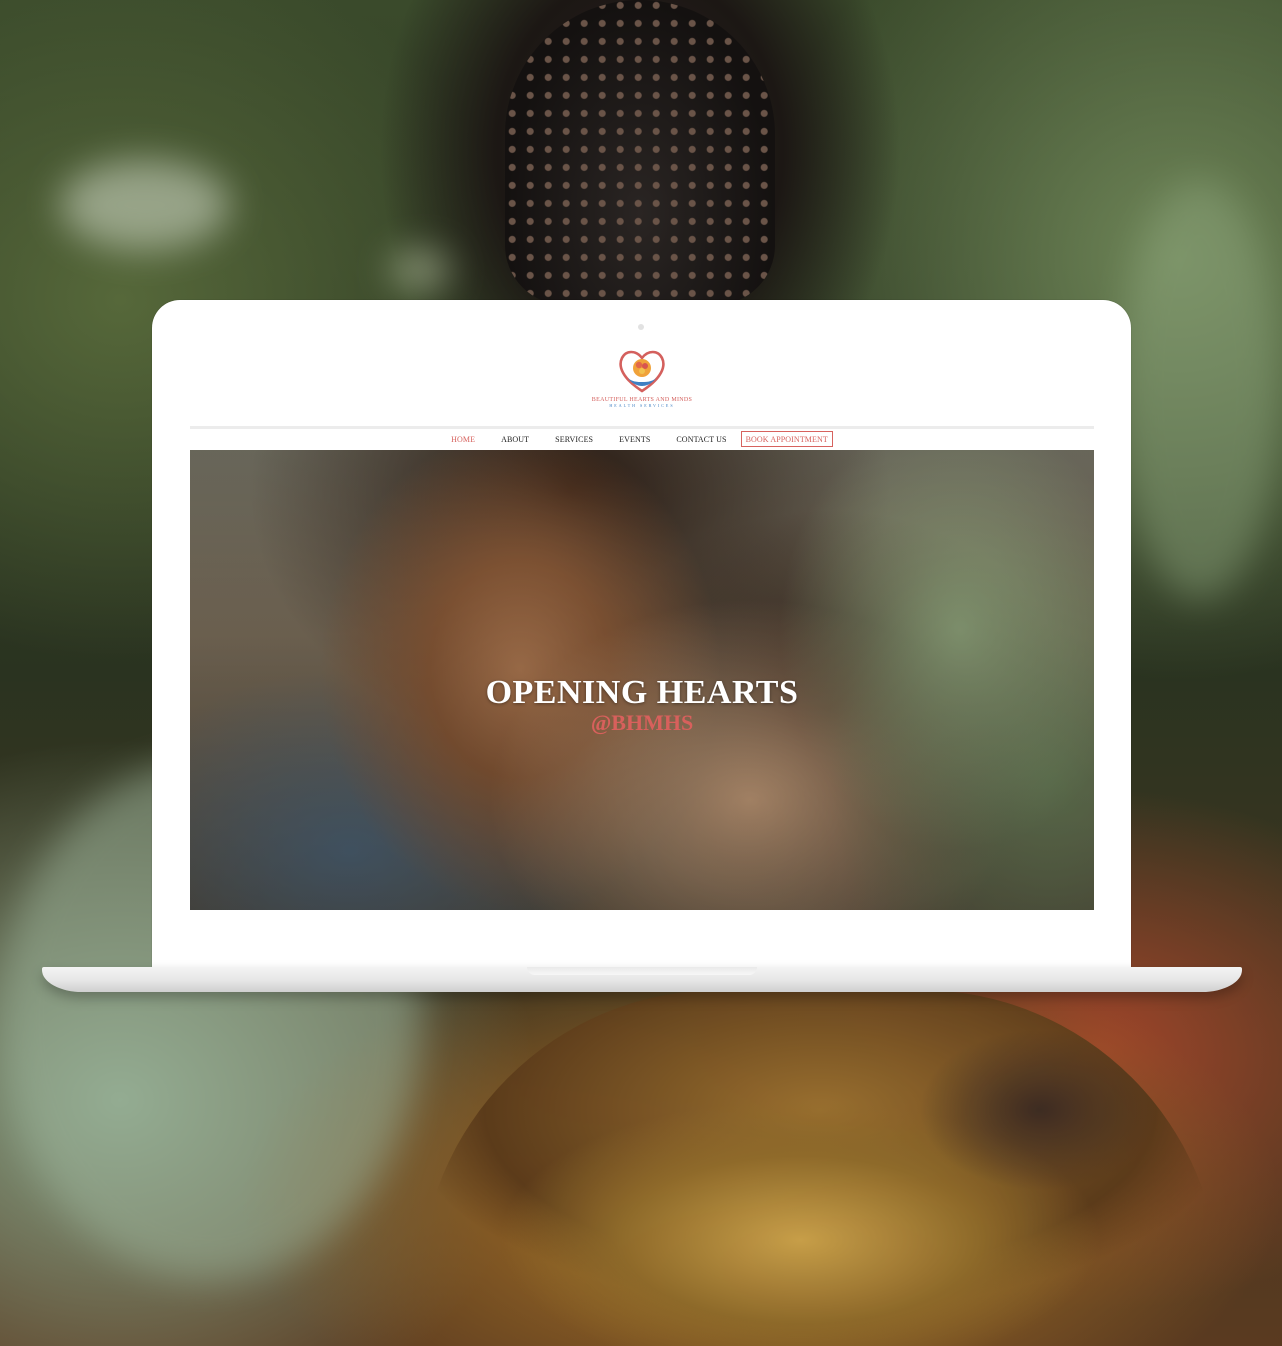 The image size is (1282, 1346). Describe the element at coordinates (642, 427) in the screenshot. I see `header-divider` at that location.